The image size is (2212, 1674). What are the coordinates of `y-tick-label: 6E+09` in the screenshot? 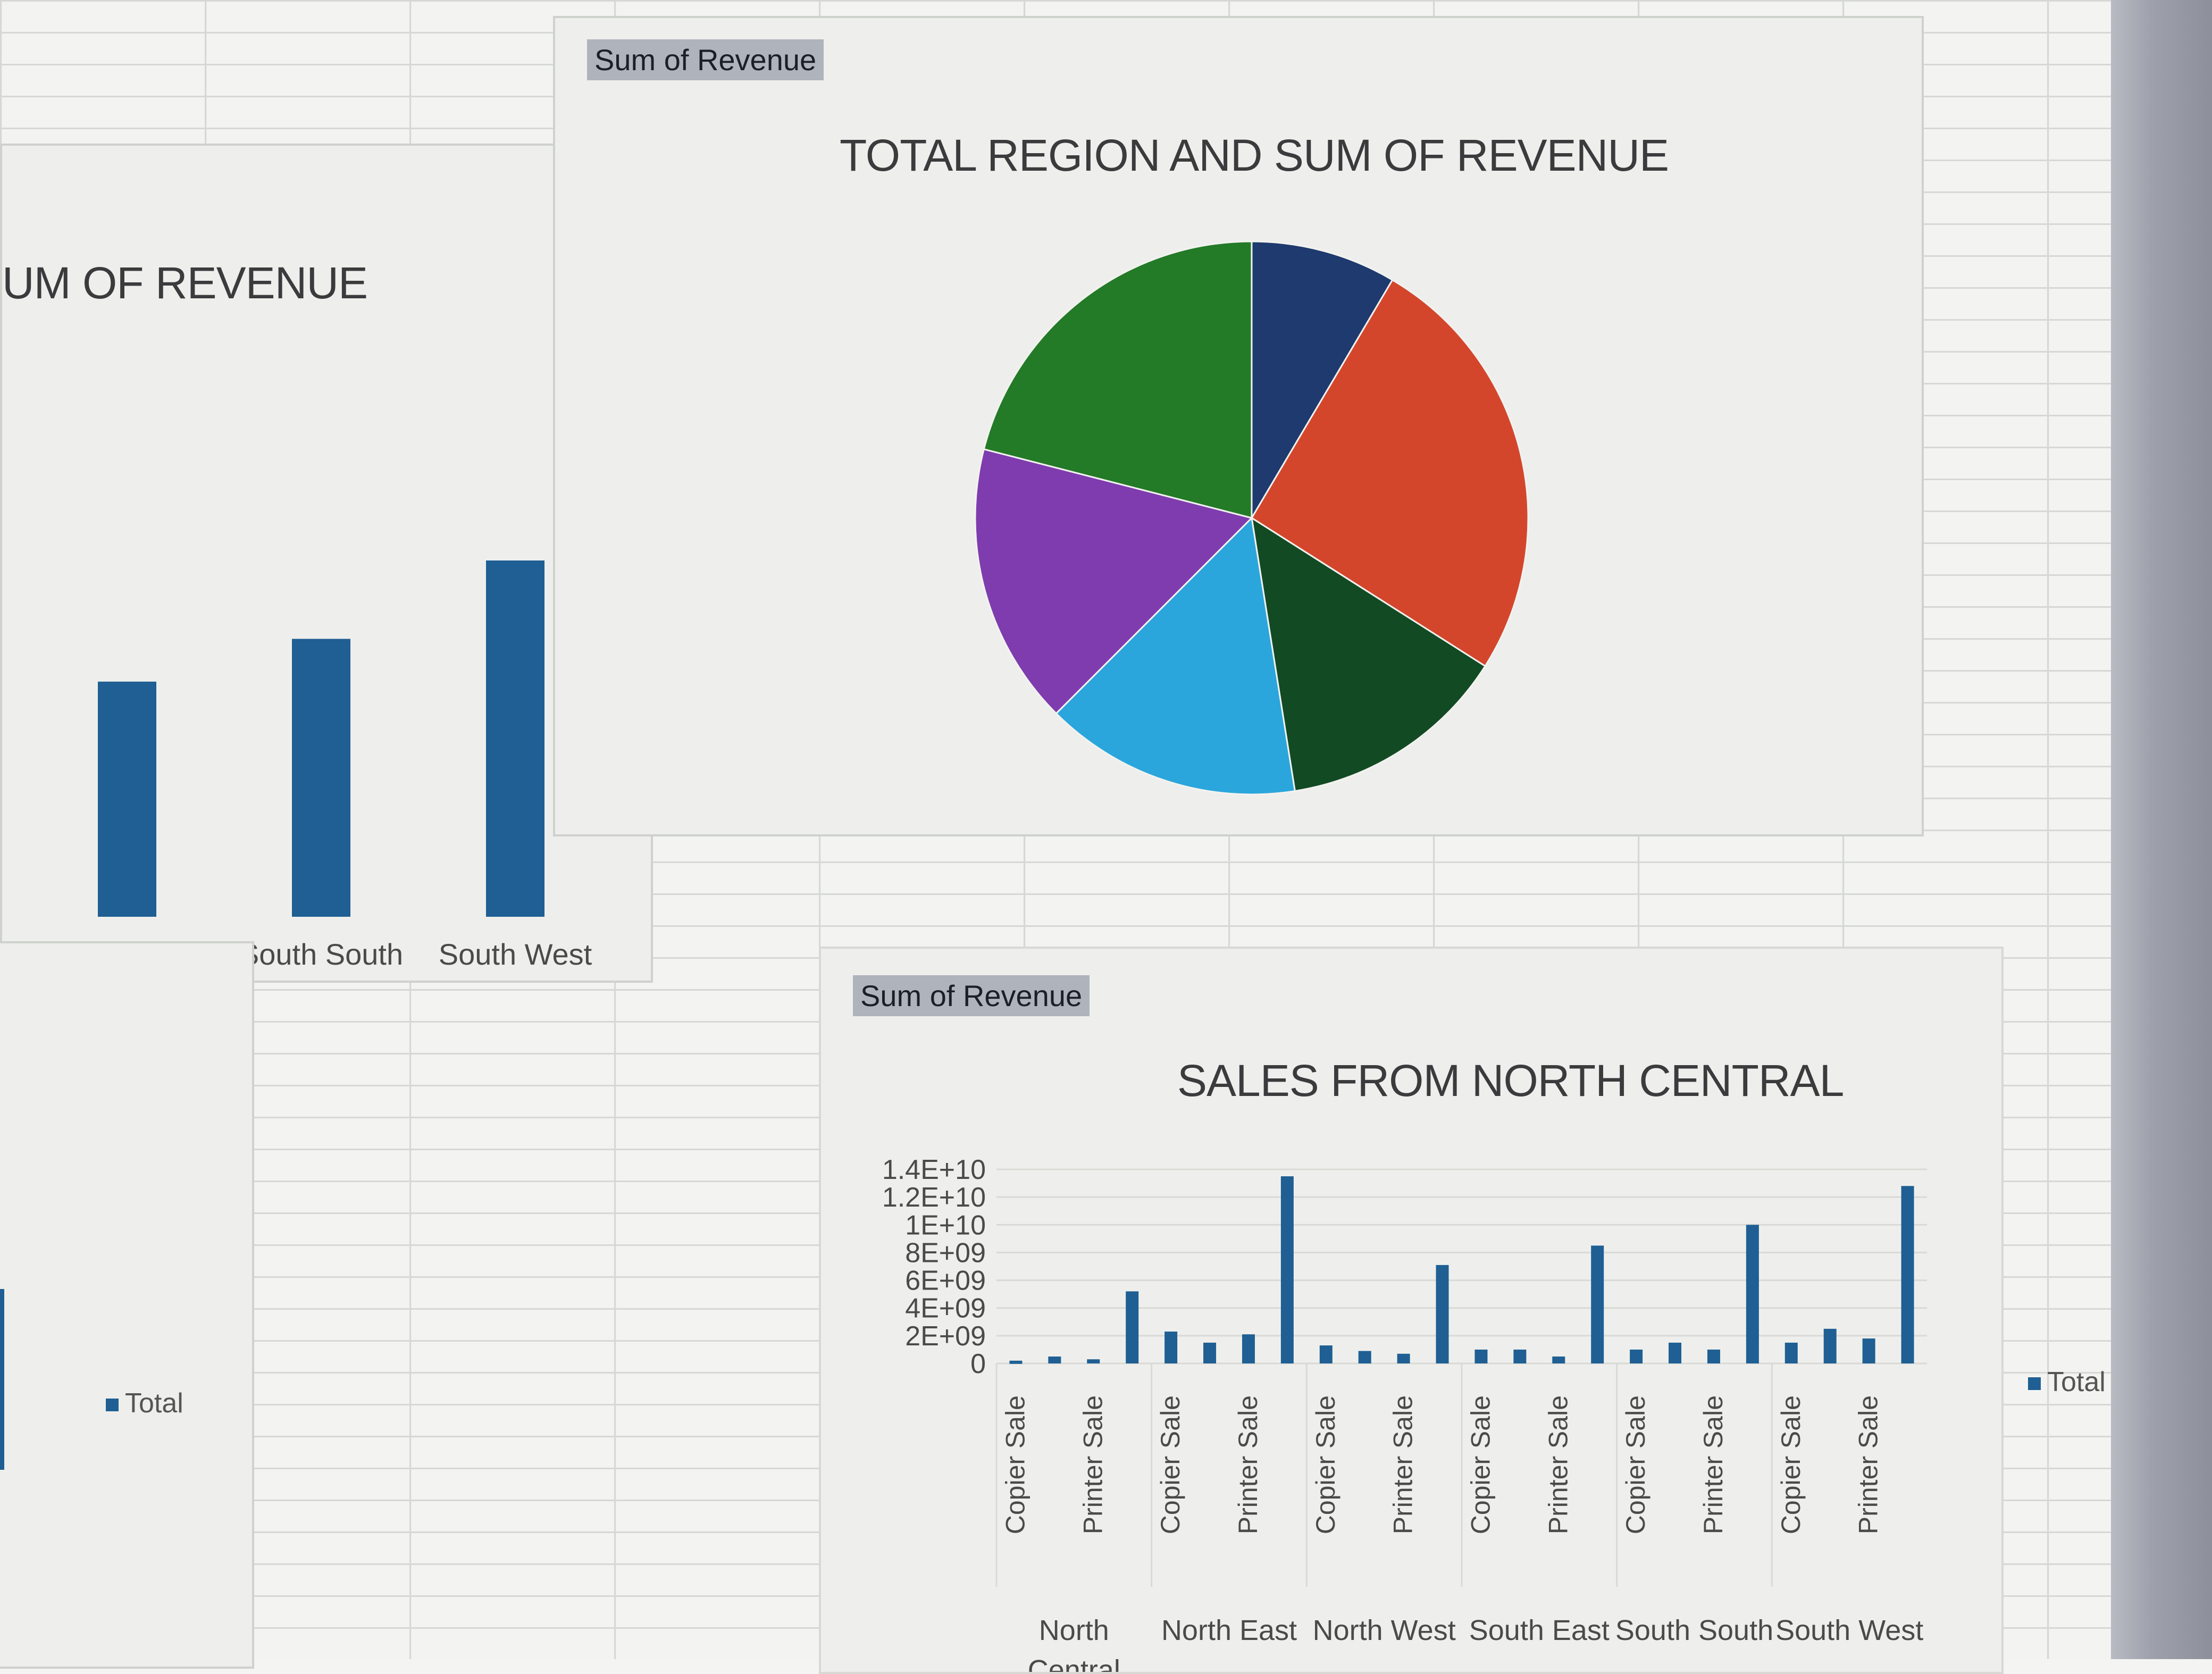 It's located at (945, 1281).